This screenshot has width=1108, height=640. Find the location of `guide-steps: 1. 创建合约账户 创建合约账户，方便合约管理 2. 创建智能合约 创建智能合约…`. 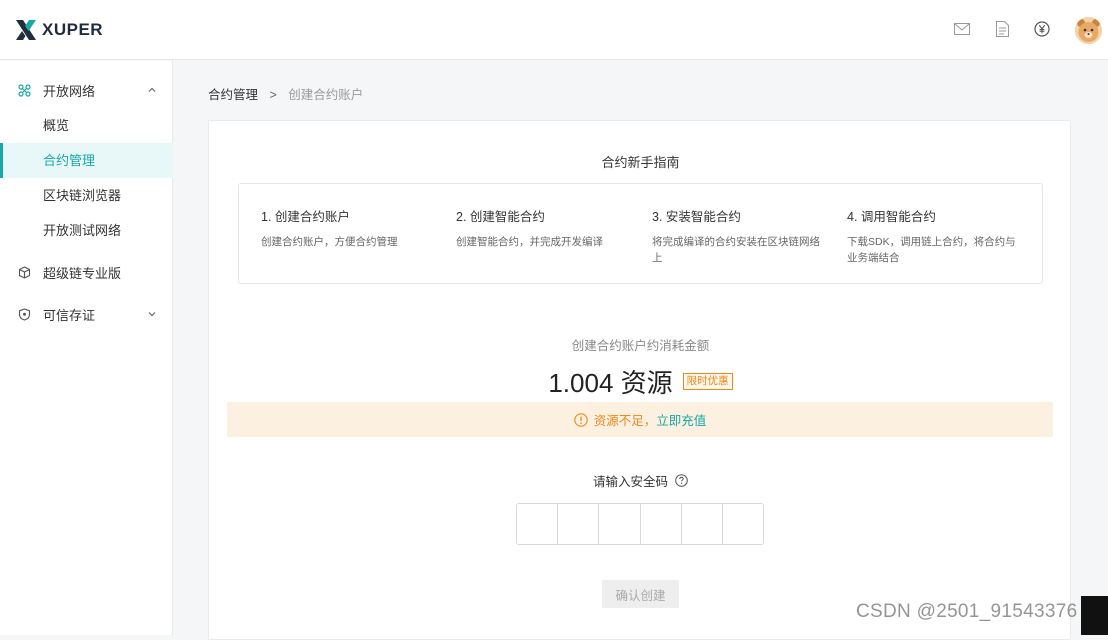

guide-steps: 1. 创建合约账户 创建合约账户，方便合约管理 2. 创建智能合约 创建智能合约… is located at coordinates (640, 233).